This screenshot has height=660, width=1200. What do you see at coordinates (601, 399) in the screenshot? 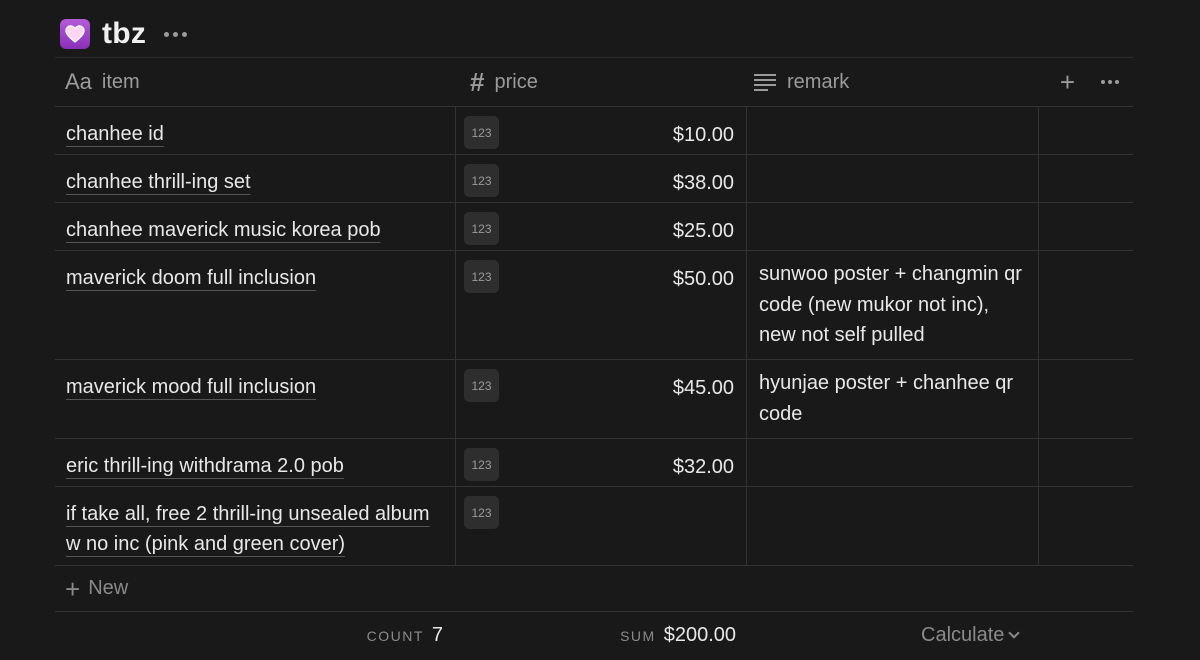
I see `price-cell: 123 $45.00` at bounding box center [601, 399].